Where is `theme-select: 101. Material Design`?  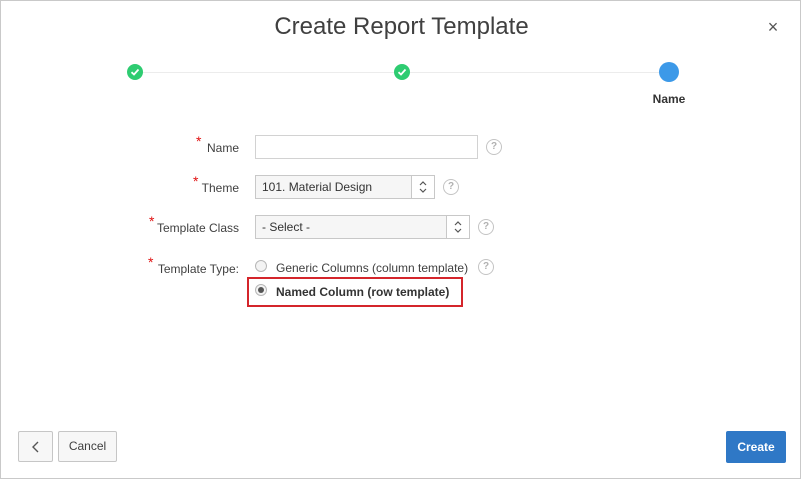
theme-select: 101. Material Design is located at coordinates (345, 187).